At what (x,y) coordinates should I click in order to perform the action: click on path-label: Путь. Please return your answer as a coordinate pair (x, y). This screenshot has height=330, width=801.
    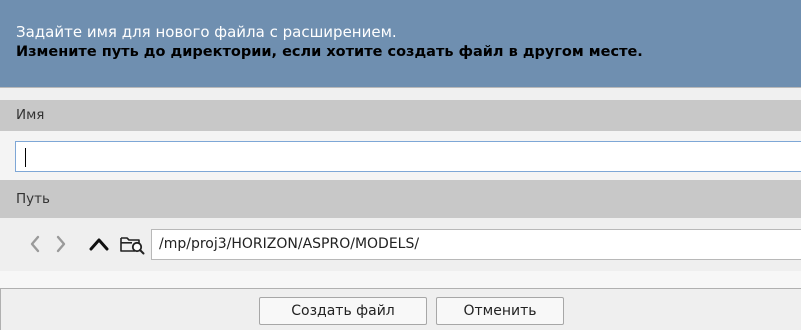
    Looking at the image, I should click on (33, 199).